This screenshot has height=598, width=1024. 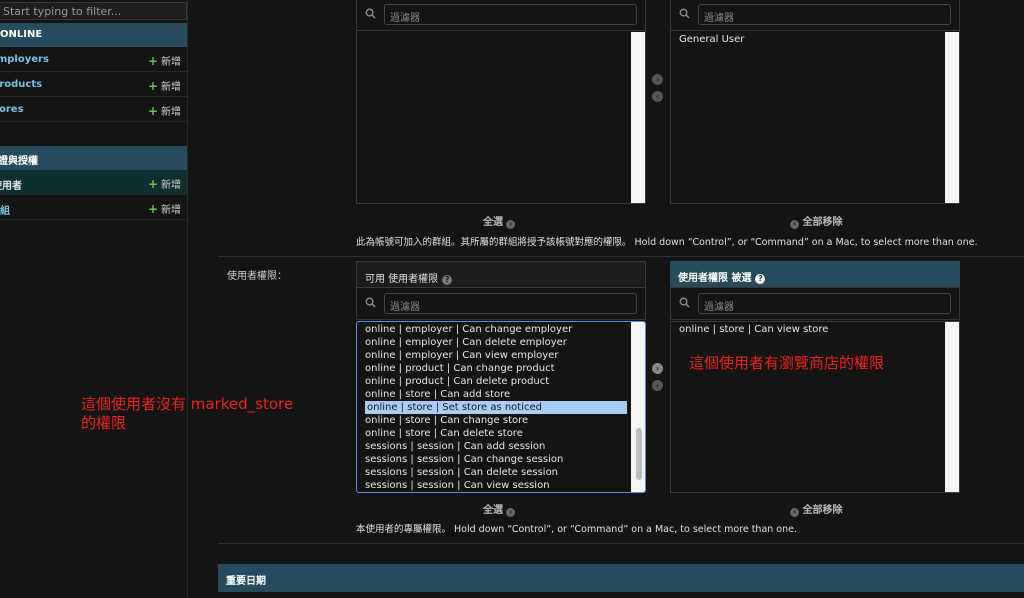 What do you see at coordinates (12, 109) in the screenshot?
I see `model-link-stores: Stores` at bounding box center [12, 109].